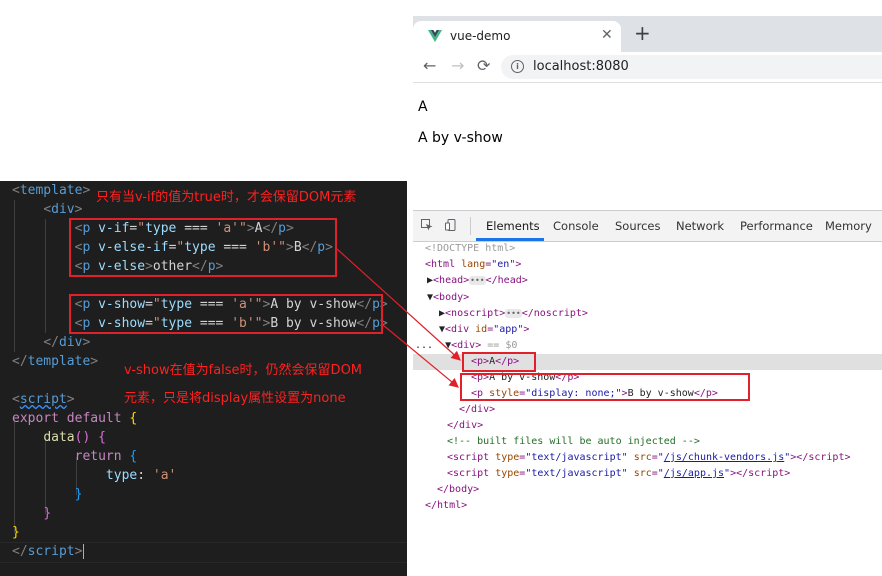 Image resolution: width=882 pixels, height=576 pixels. What do you see at coordinates (427, 225) in the screenshot?
I see `inspect-element-icon` at bounding box center [427, 225].